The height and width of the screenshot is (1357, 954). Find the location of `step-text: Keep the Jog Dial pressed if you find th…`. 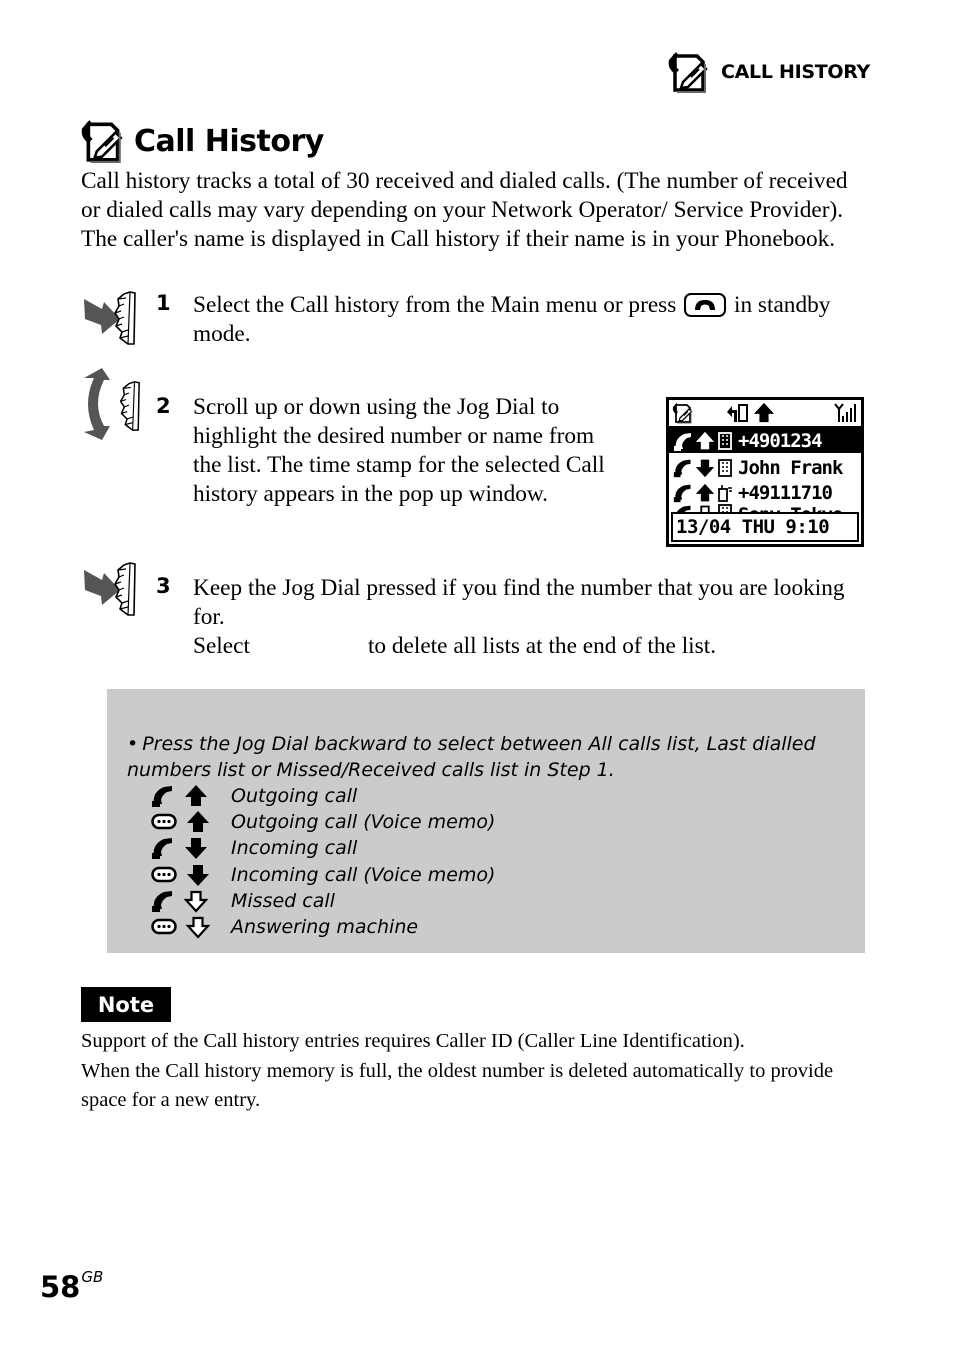

step-text: Keep the Jog Dial pressed if you find th… is located at coordinates (528, 617).